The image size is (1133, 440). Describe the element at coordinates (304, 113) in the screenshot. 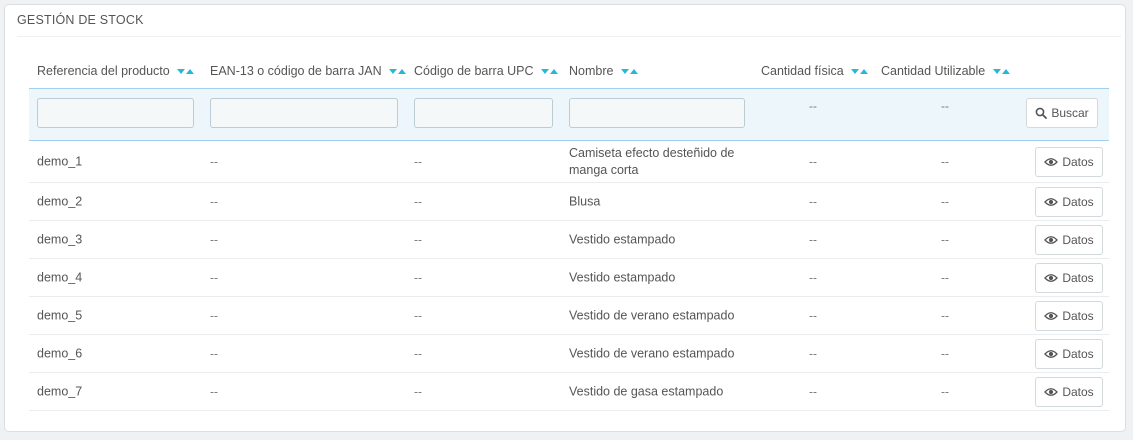

I see `filter-ean-input` at that location.